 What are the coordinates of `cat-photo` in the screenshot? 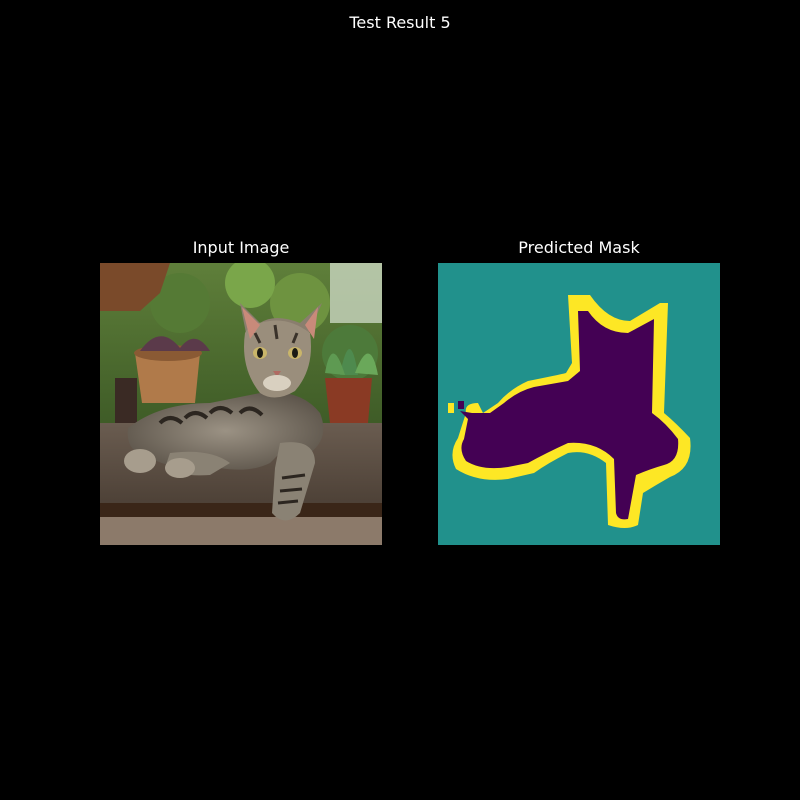 It's located at (241, 404).